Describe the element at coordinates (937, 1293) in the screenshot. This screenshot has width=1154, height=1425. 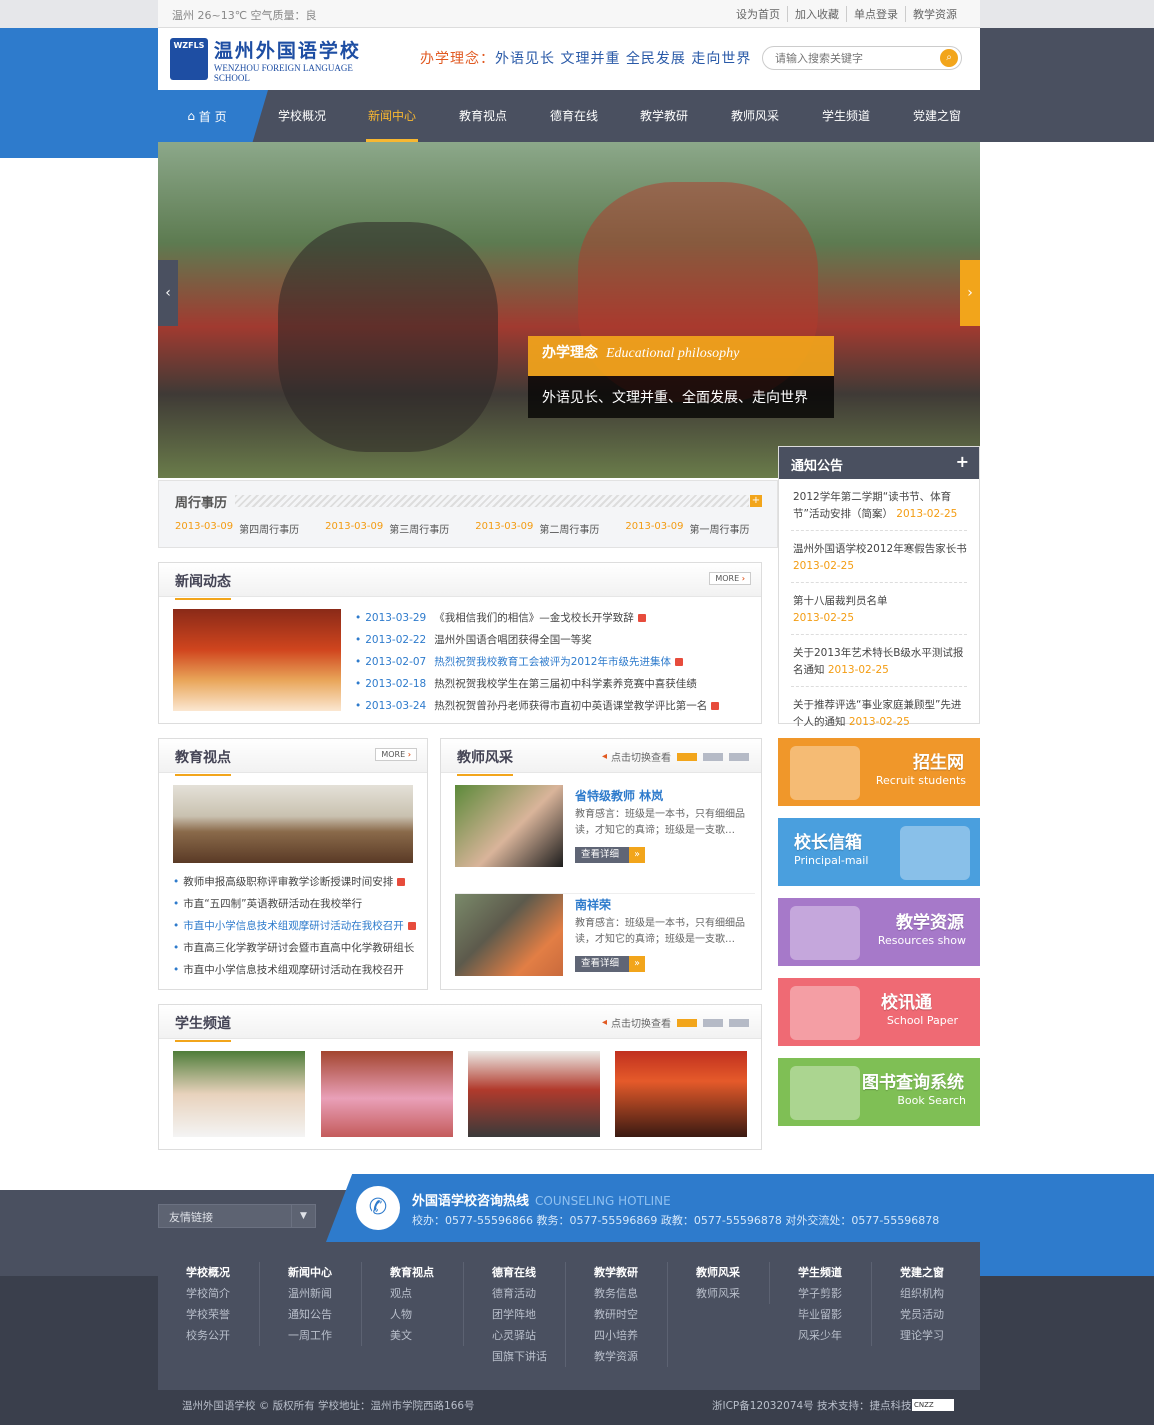
I see `footer-link: 组织机构` at that location.